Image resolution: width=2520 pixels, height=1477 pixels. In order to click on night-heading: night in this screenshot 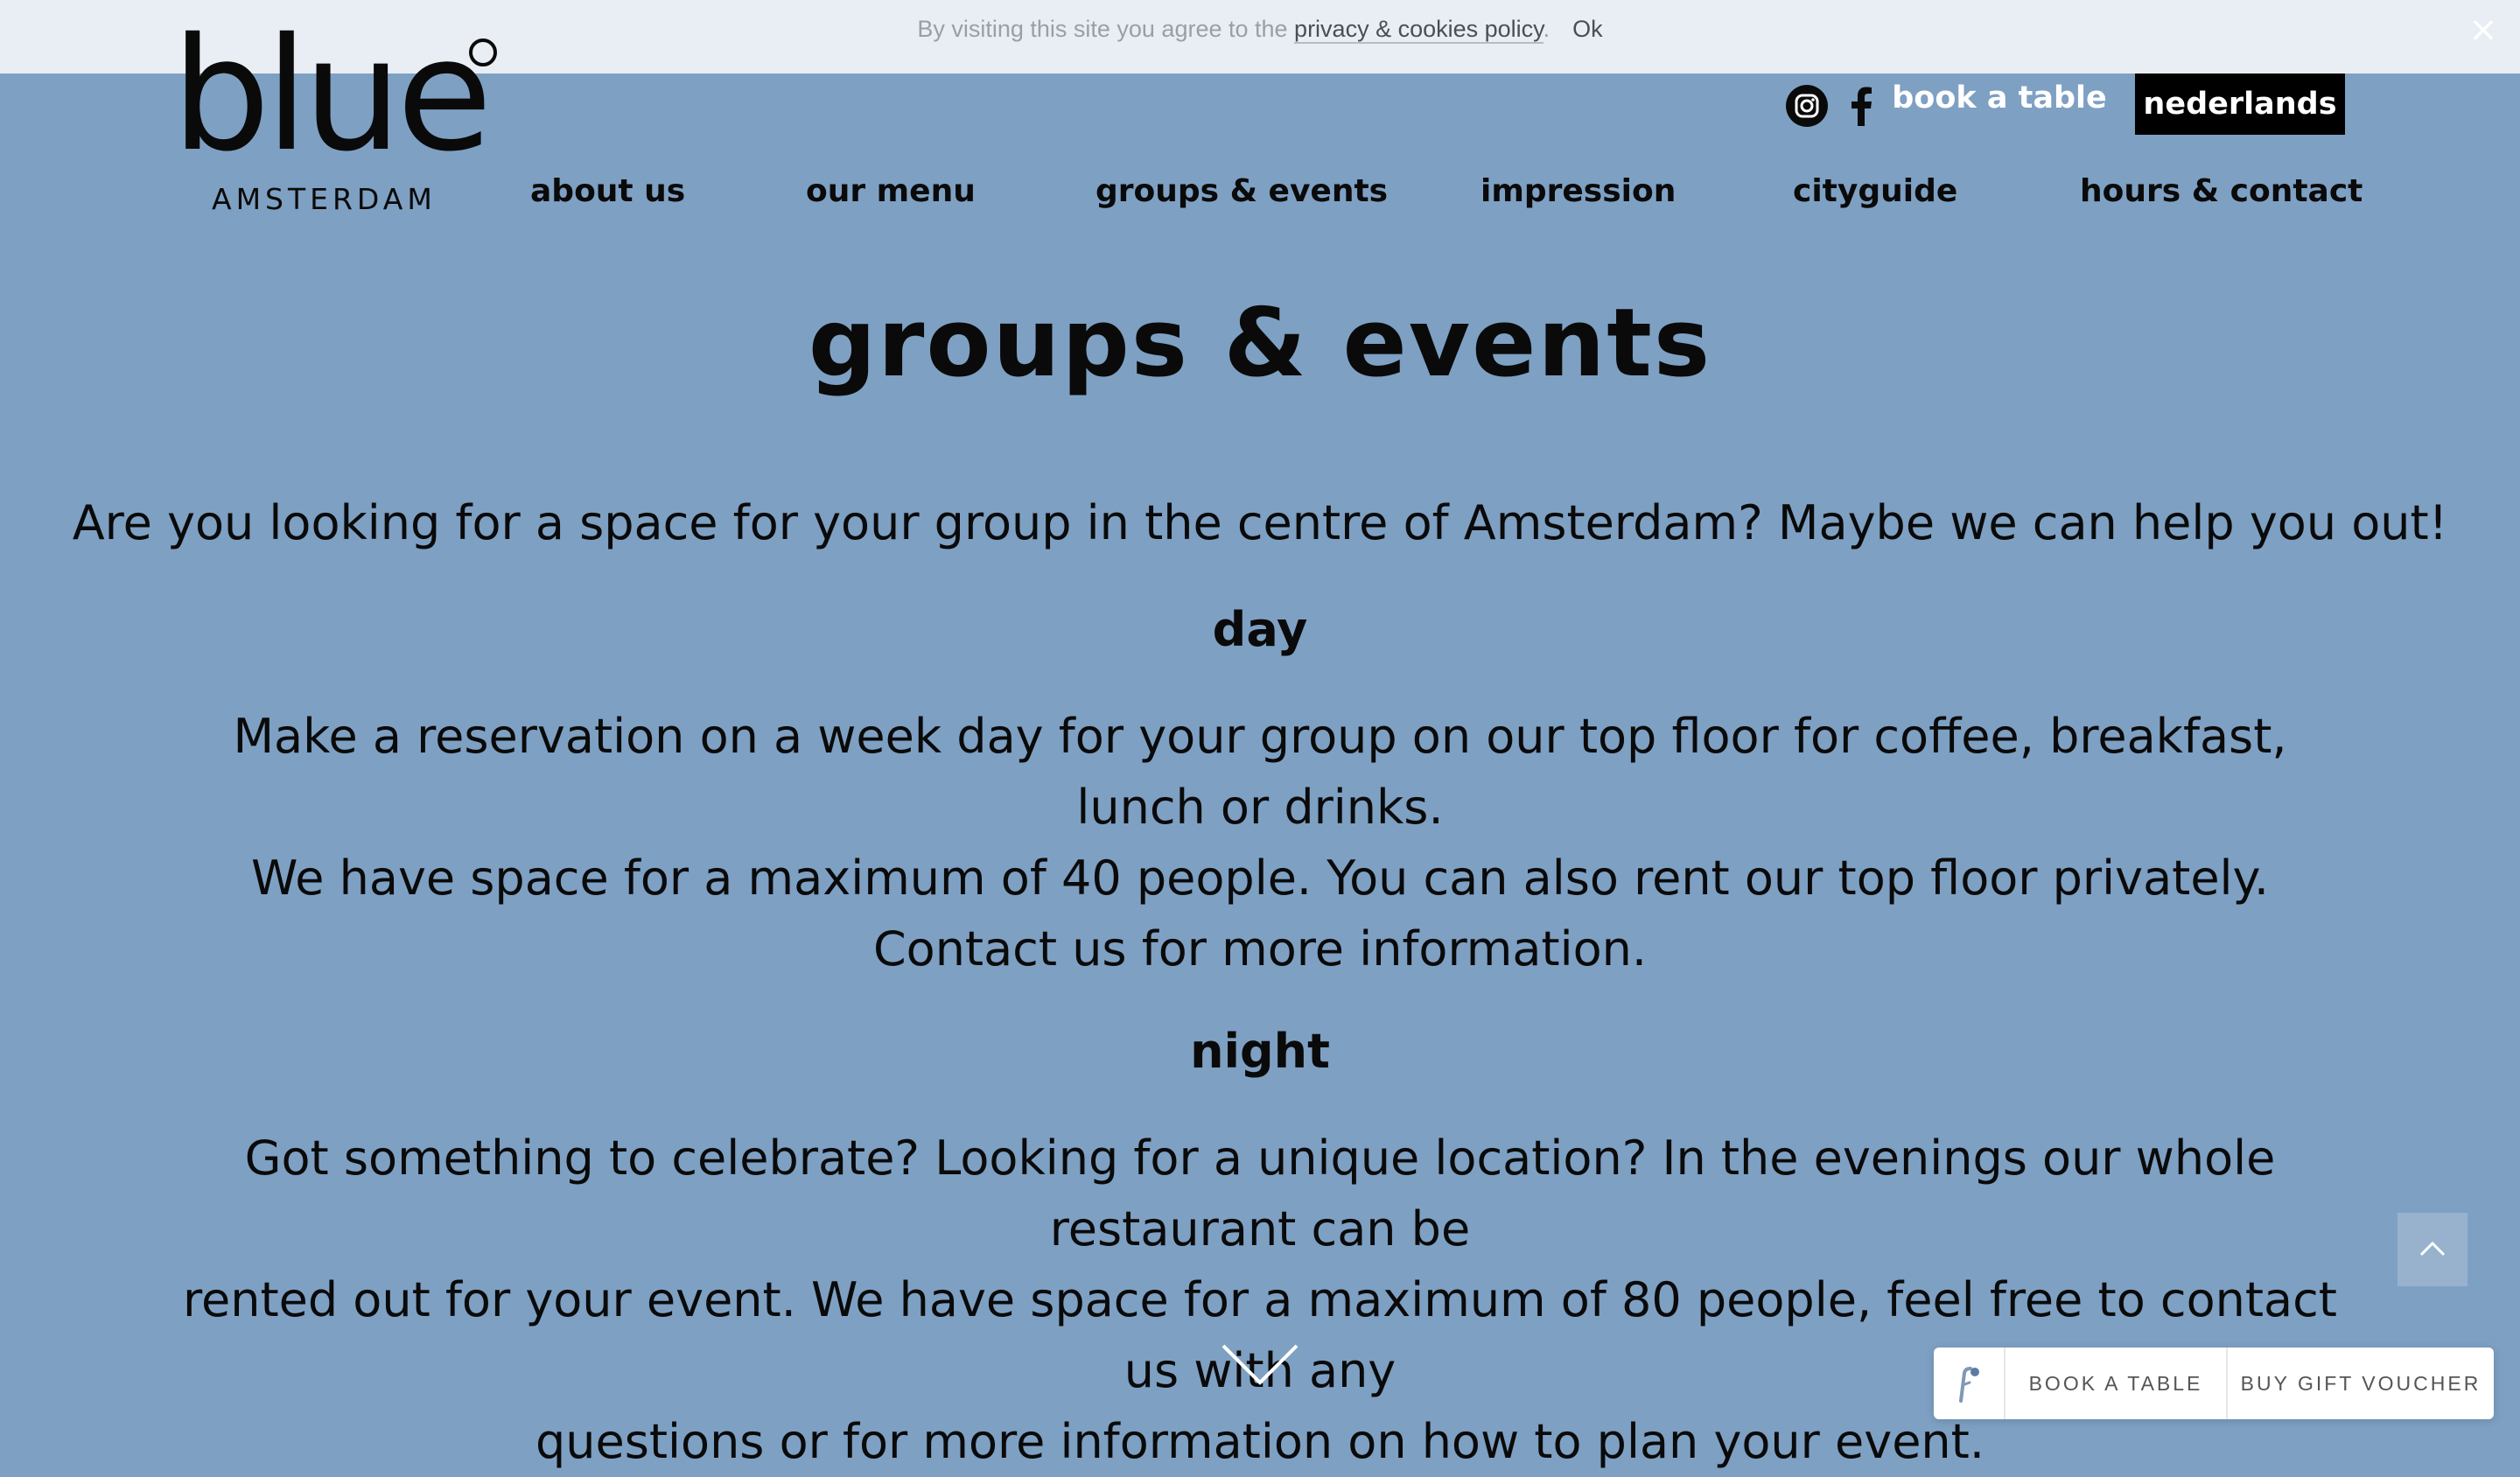, I will do `click(1260, 1051)`.